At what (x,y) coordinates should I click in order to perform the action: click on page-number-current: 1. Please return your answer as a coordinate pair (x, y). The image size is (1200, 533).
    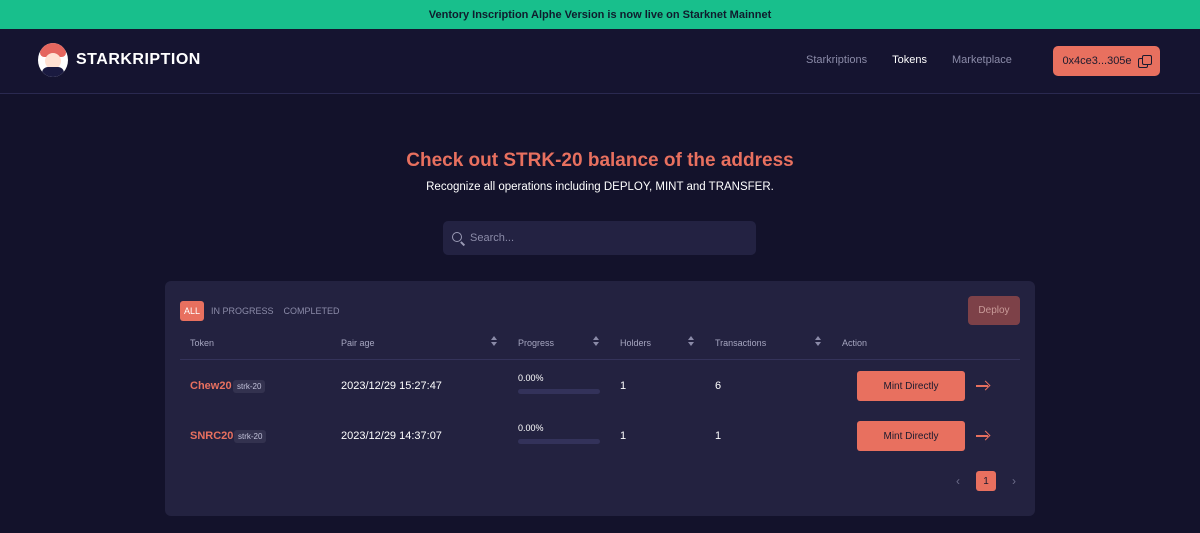
    Looking at the image, I should click on (986, 481).